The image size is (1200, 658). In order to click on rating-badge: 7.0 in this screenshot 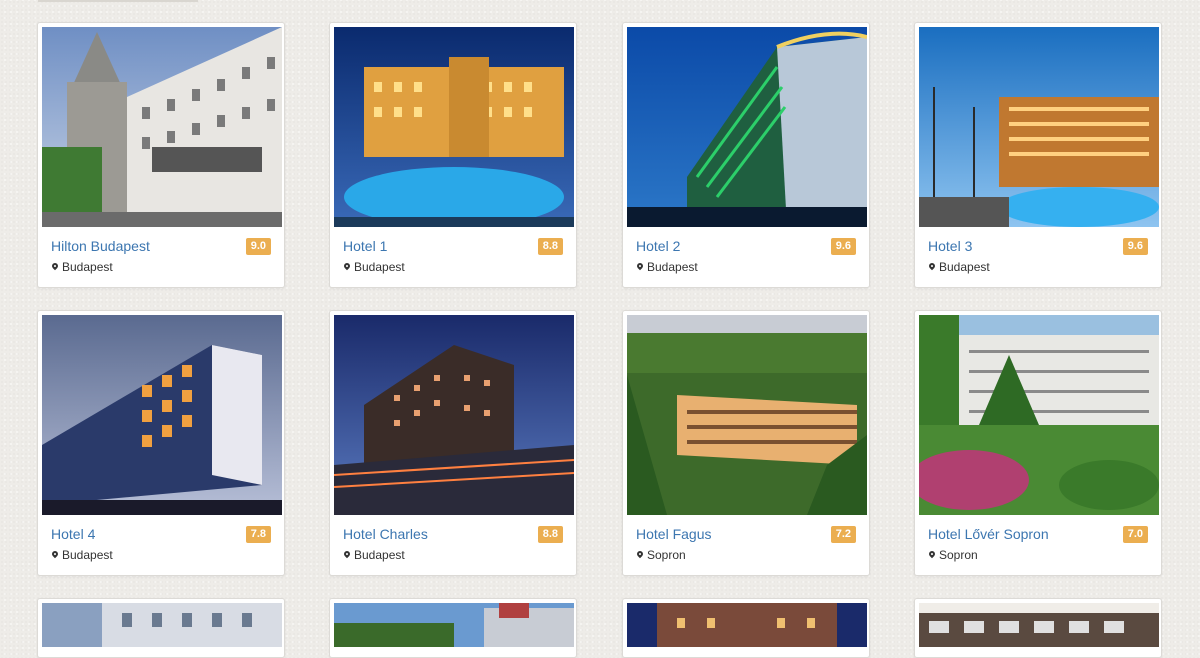, I will do `click(1135, 534)`.